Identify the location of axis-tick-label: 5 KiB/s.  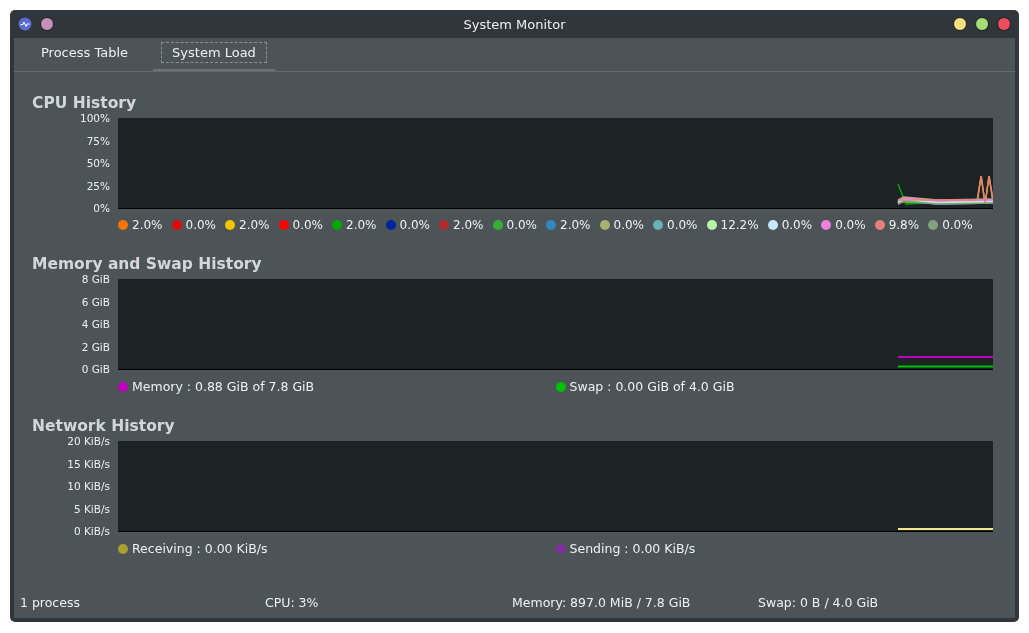
(91, 508).